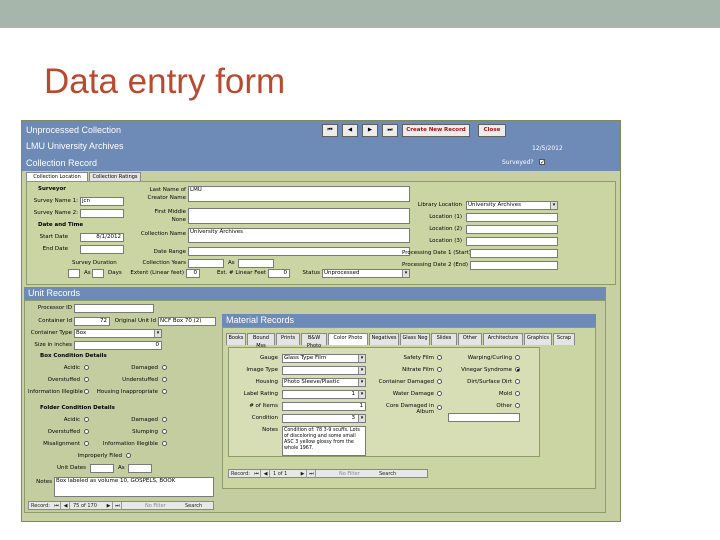 Image resolution: width=720 pixels, height=540 pixels. I want to click on processing-date1-field, so click(514, 253).